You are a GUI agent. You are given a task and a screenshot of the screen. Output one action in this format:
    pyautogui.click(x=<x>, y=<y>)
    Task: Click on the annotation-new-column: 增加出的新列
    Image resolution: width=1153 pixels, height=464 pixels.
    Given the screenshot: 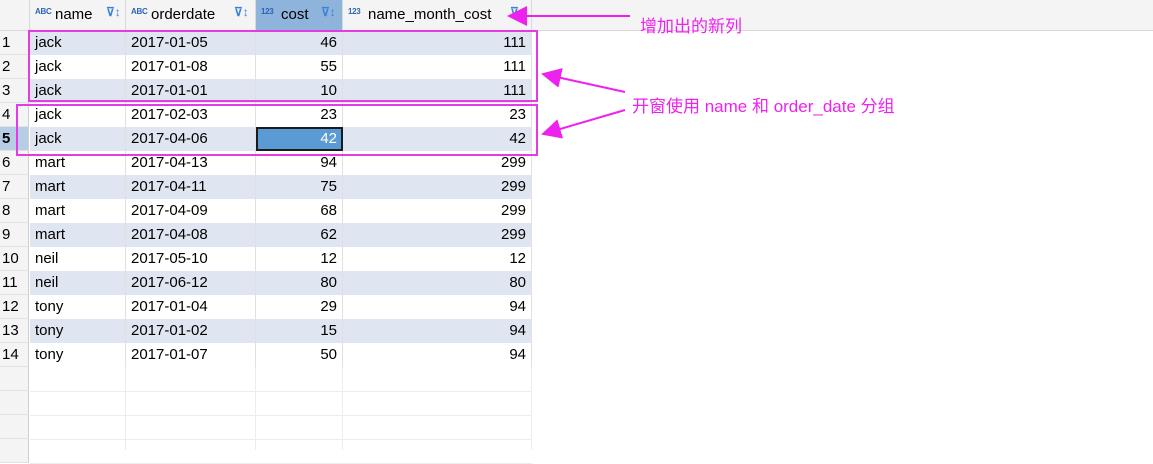 What is the action you would take?
    pyautogui.click(x=691, y=26)
    